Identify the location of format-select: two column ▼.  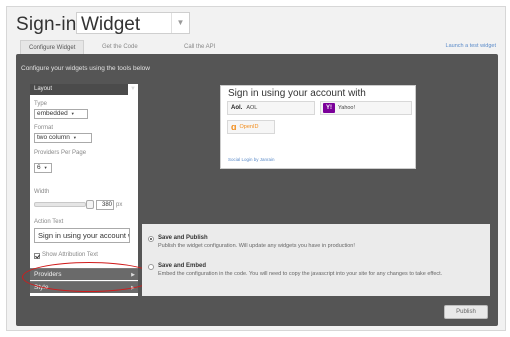
(63, 138).